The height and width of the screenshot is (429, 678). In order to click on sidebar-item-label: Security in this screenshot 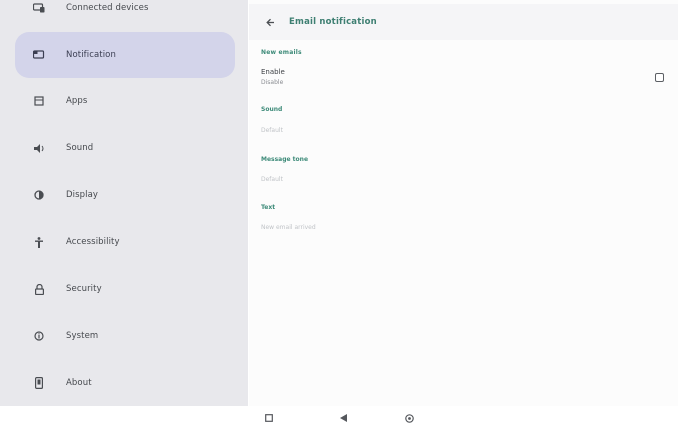, I will do `click(84, 289)`.